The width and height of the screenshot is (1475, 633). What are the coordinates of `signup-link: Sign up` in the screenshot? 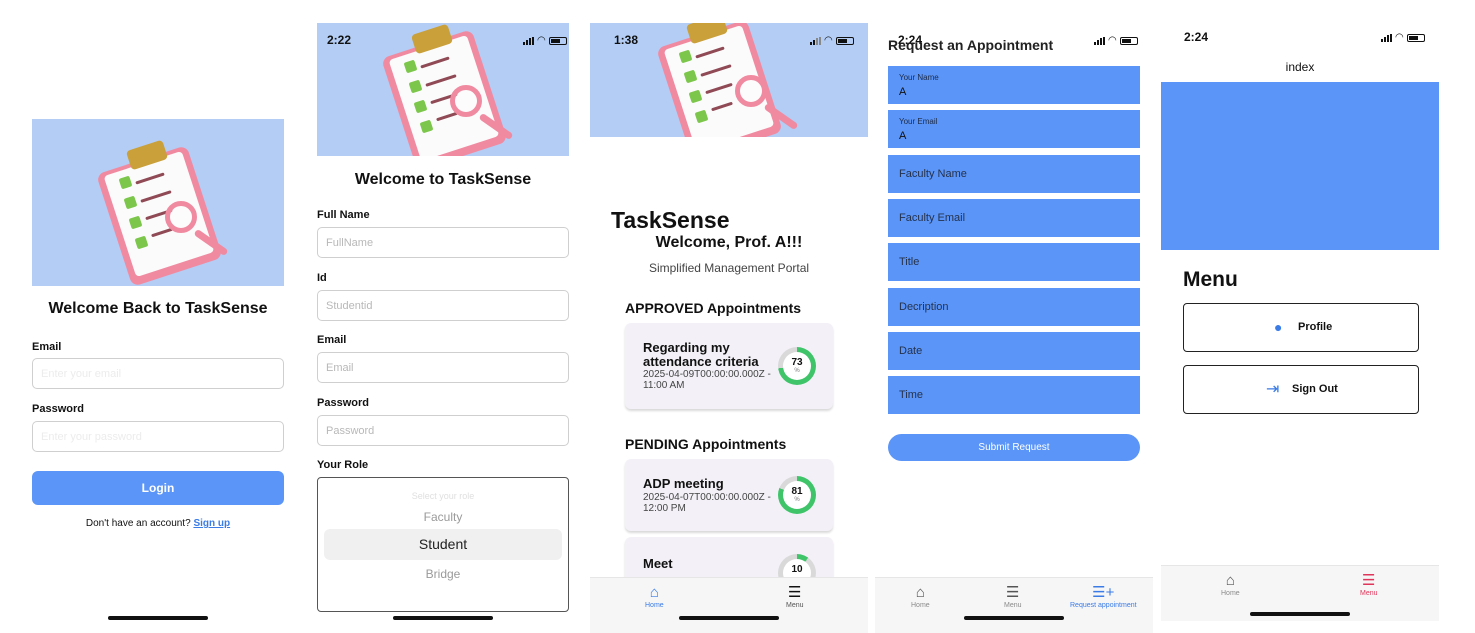 It's located at (211, 523).